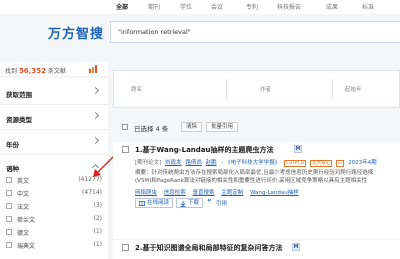 This screenshot has height=259, width=400. What do you see at coordinates (193, 163) in the screenshot?
I see `author-link: 路倩尚` at bounding box center [193, 163].